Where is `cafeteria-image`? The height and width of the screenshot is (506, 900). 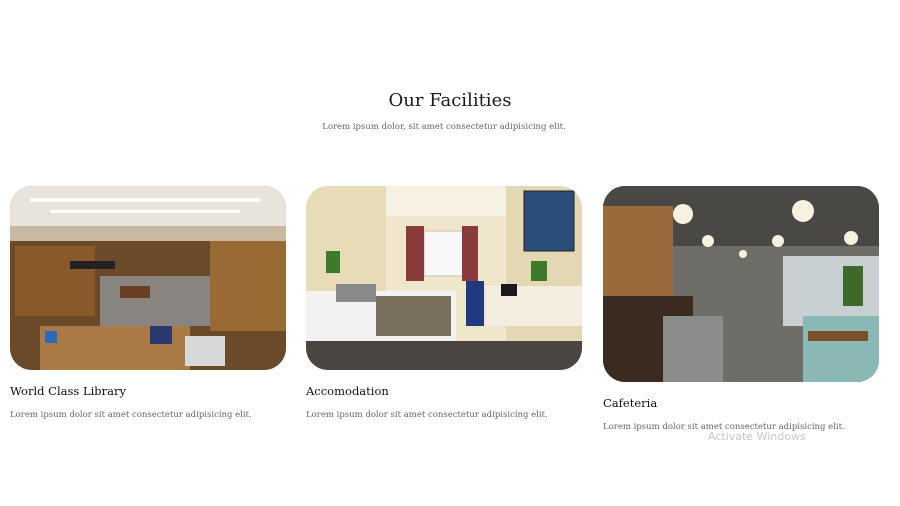
cafeteria-image is located at coordinates (741, 284).